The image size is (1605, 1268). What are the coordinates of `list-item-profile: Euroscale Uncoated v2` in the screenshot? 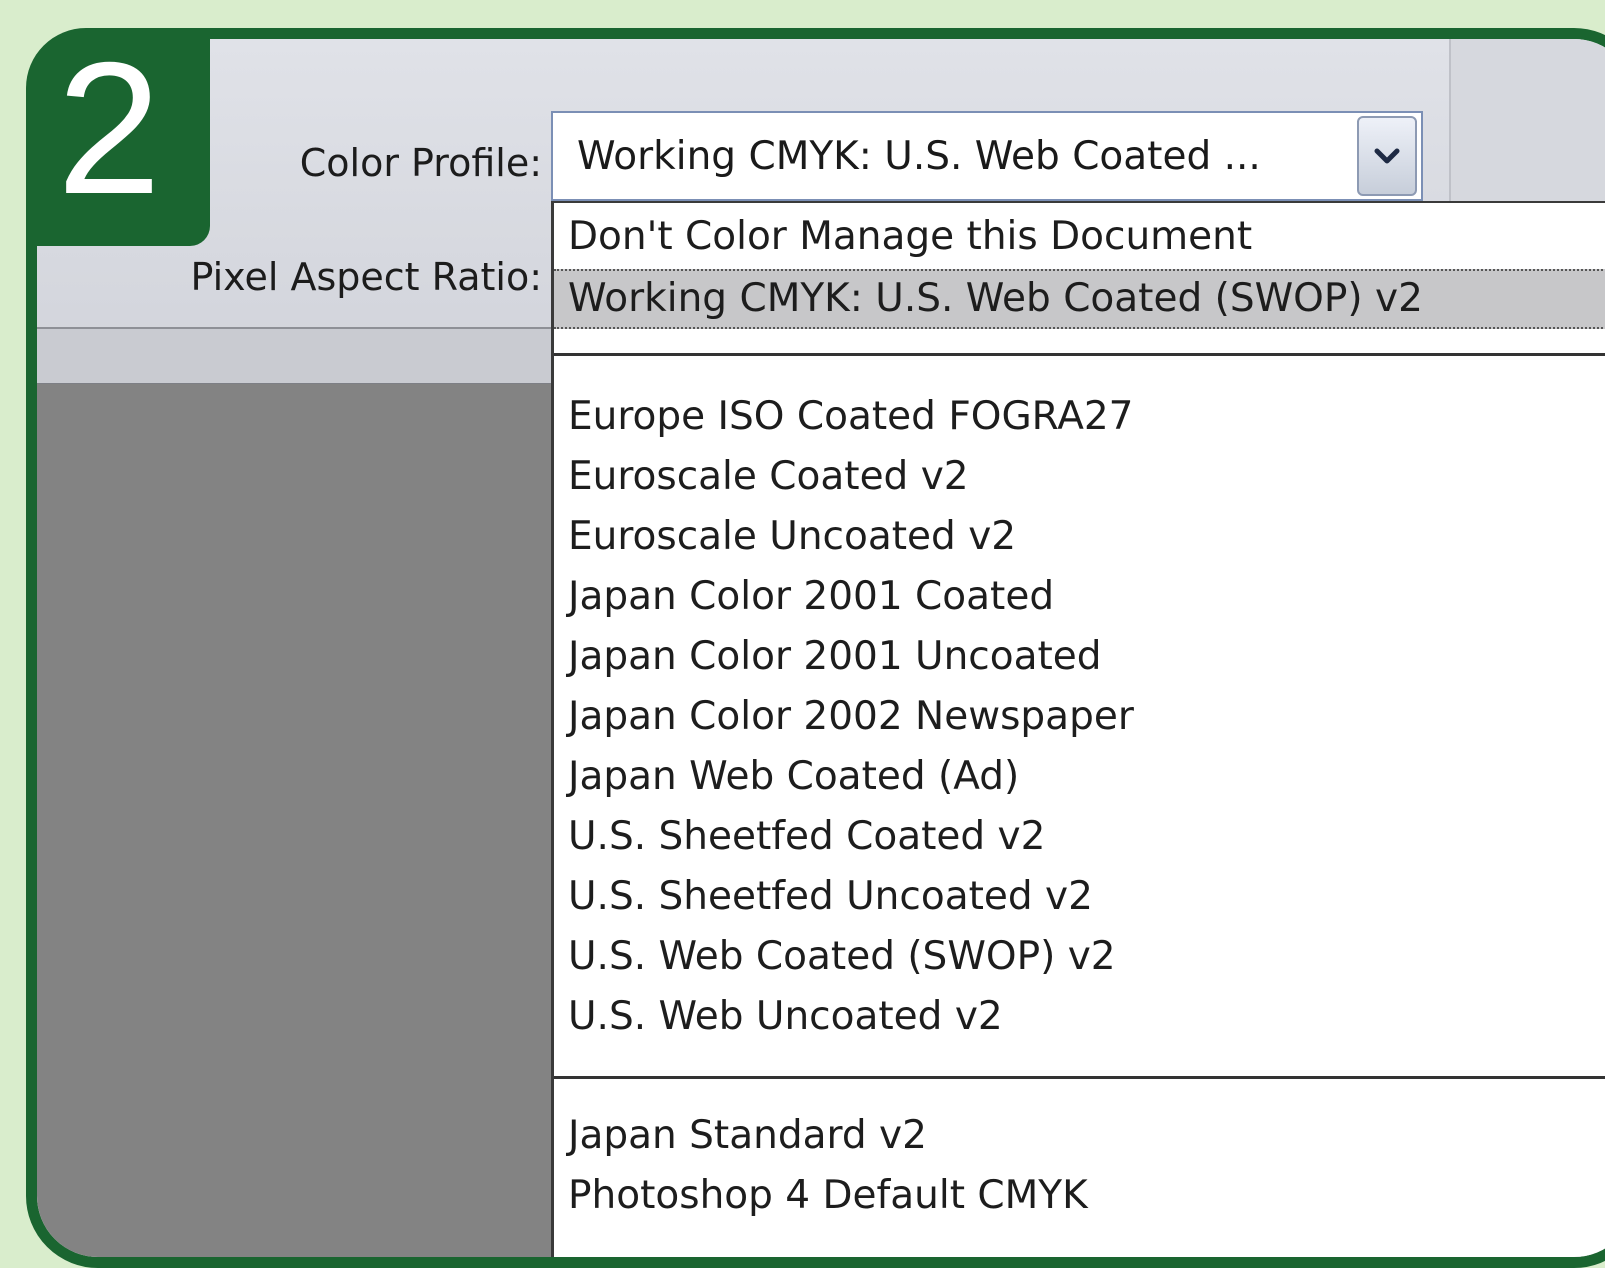 It's located at (792, 537).